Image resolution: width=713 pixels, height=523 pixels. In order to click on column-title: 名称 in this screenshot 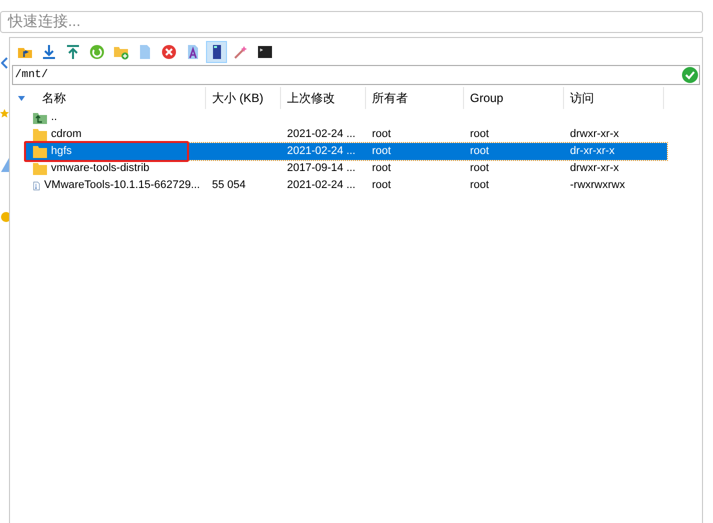, I will do `click(54, 98)`.